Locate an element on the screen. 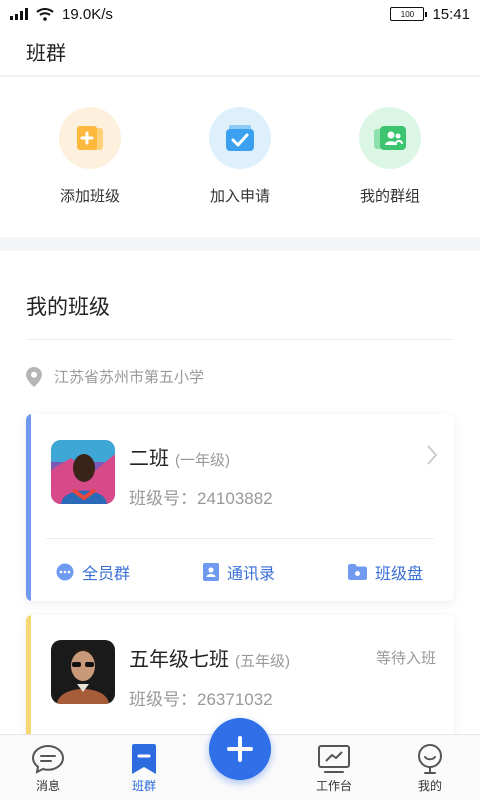 This screenshot has height=800, width=480. action-label: 通讯录 is located at coordinates (251, 574).